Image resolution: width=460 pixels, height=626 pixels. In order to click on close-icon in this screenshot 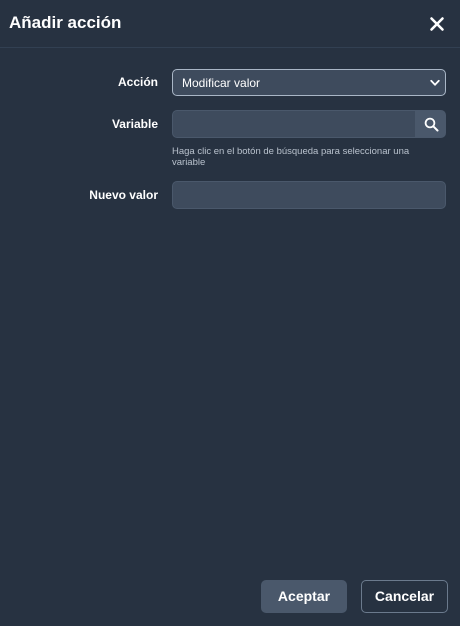, I will do `click(437, 24)`.